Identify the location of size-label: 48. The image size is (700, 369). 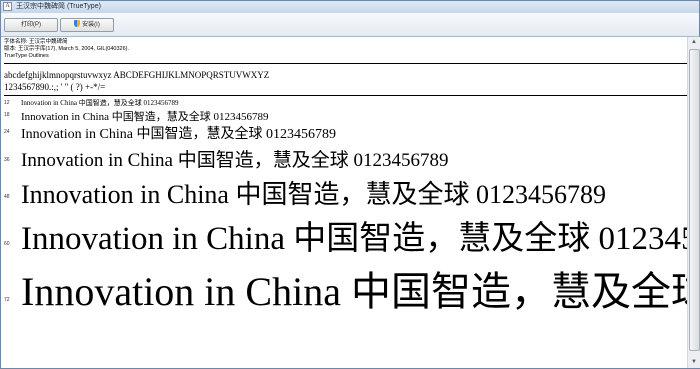
(7, 197).